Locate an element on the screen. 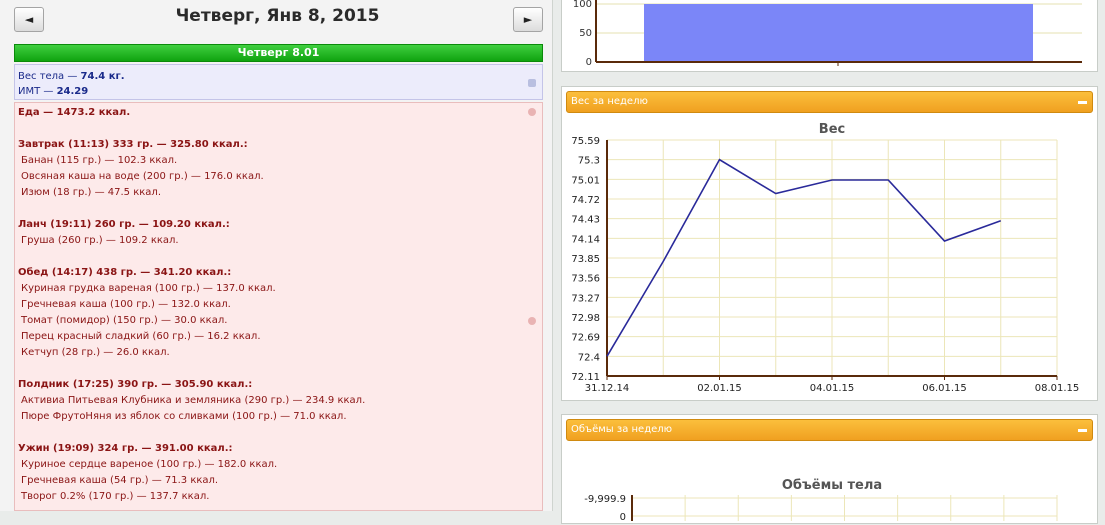  bmi-label: ИМТ — is located at coordinates (37, 91).